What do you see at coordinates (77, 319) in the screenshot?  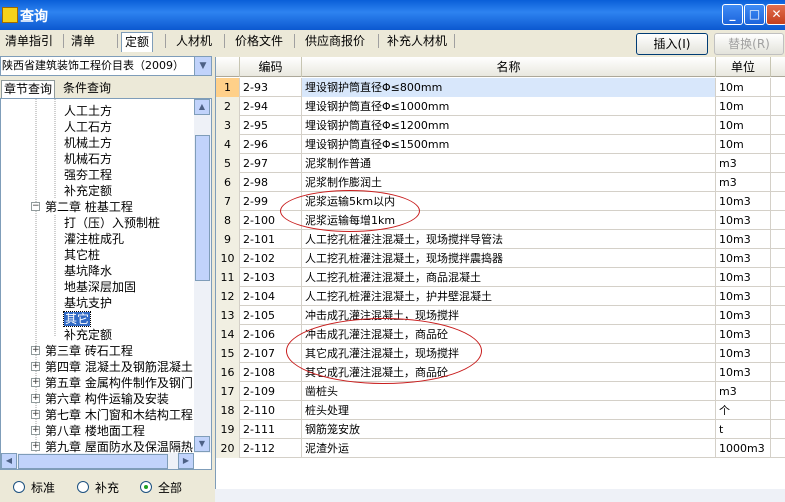 I see `tree-item: 其它` at bounding box center [77, 319].